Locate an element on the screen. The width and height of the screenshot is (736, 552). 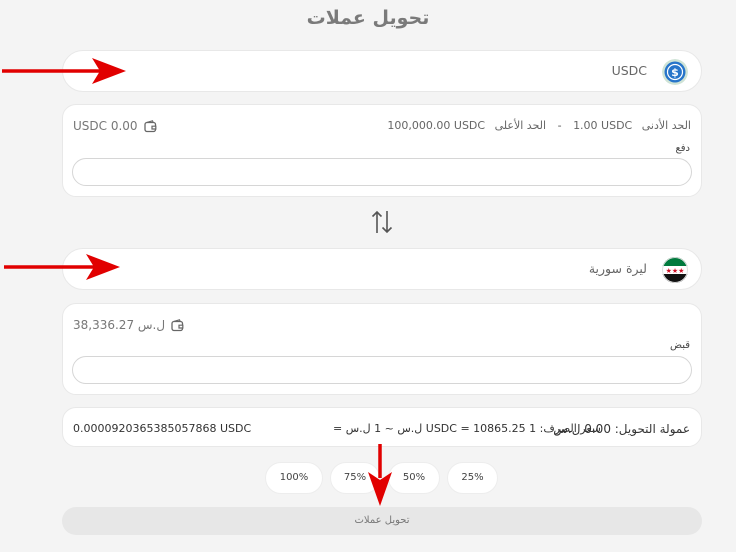
max-value: 100,000.00 USDC is located at coordinates (436, 125).